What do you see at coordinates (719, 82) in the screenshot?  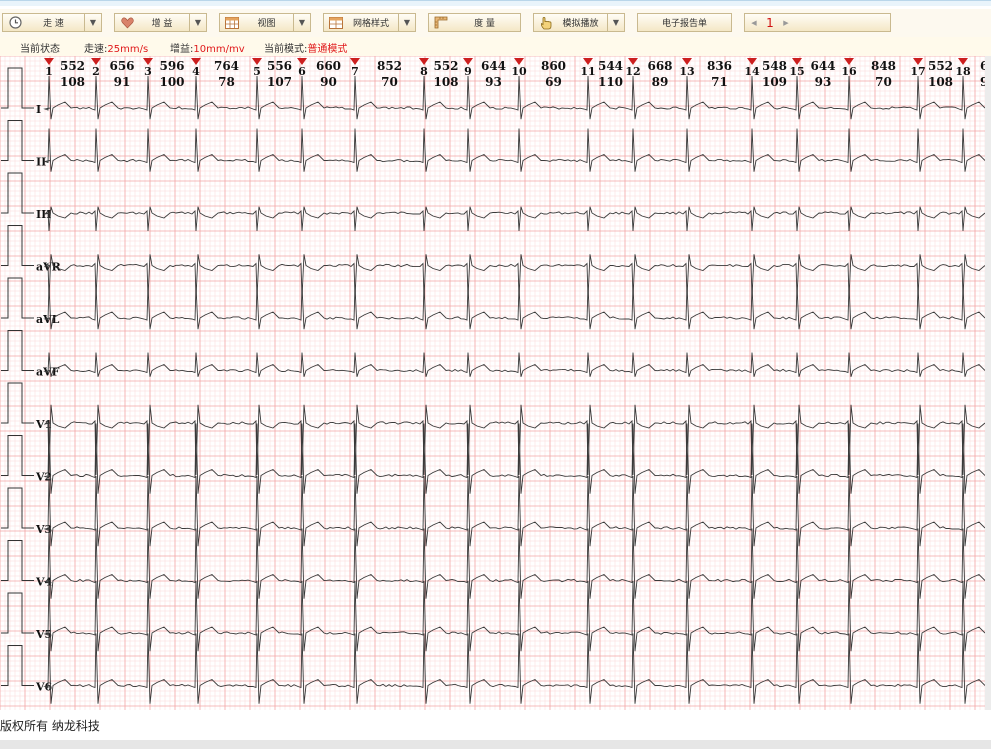 I see `heart-rate-label: 71` at bounding box center [719, 82].